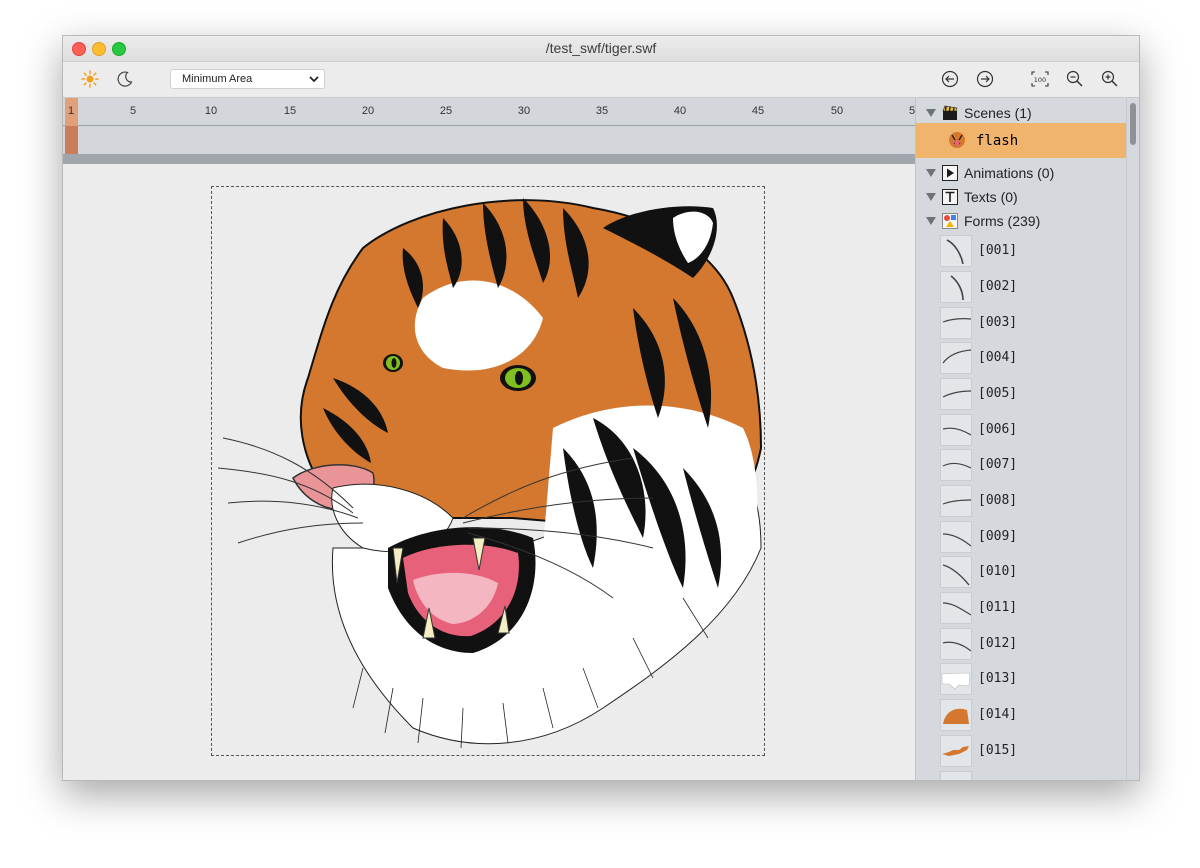 This screenshot has height=868, width=1200. I want to click on ruler-tick: 30, so click(524, 111).